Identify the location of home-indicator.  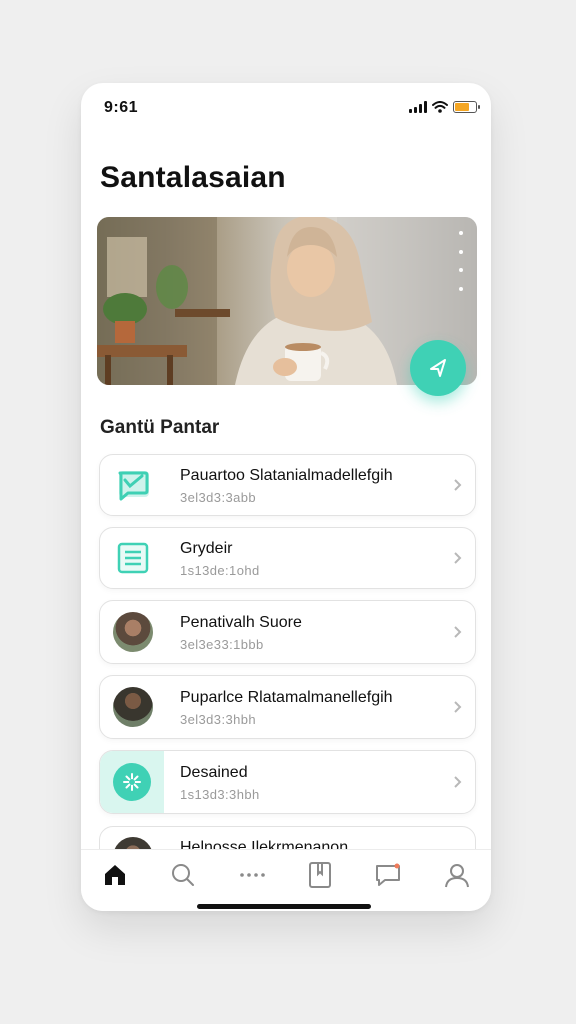
(284, 906).